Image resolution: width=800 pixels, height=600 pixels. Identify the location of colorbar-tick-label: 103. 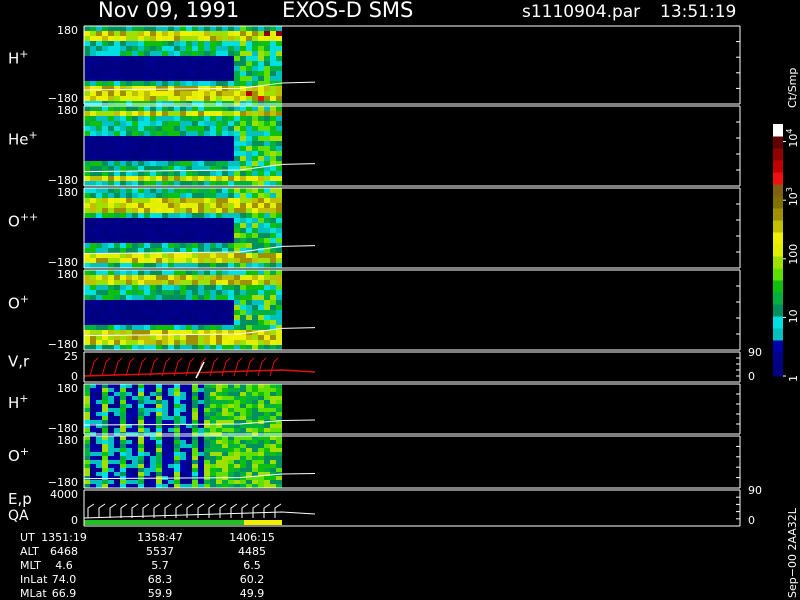
(792, 196).